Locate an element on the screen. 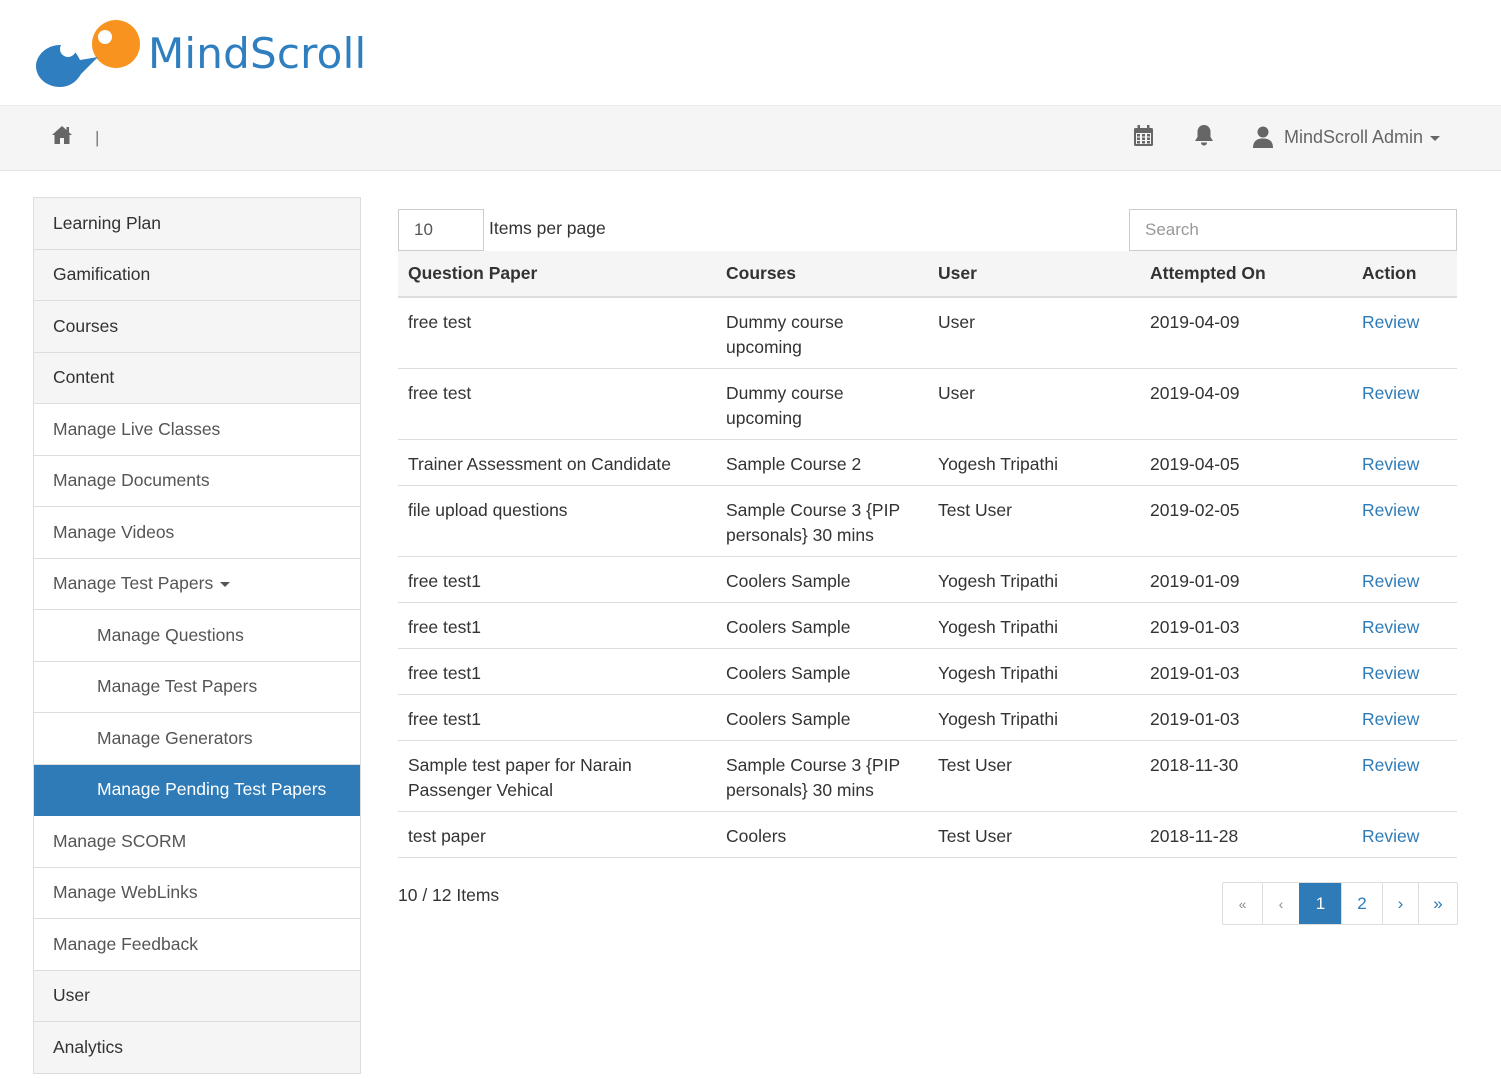  cell-attempted-on: 2018-11-30 is located at coordinates (1246, 776).